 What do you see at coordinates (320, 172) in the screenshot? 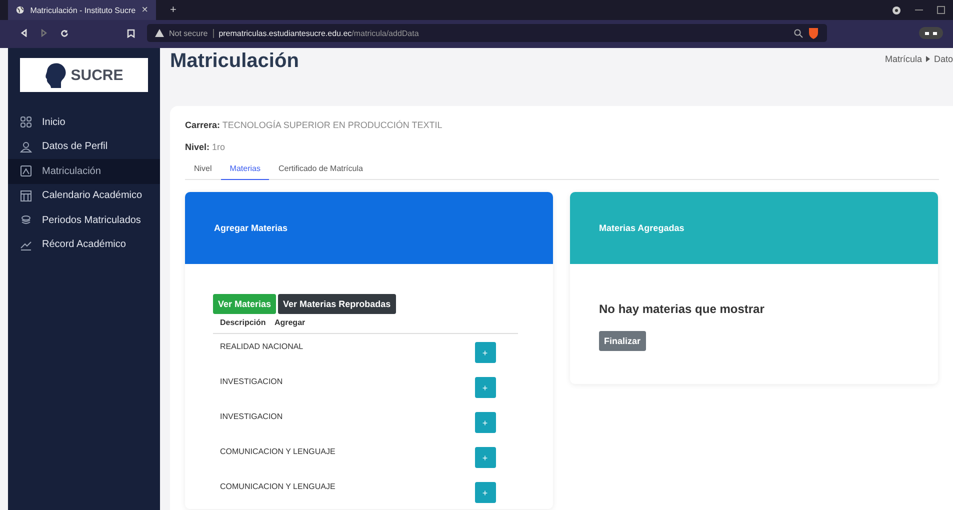
I see `tab: Certificado de Matrícula` at bounding box center [320, 172].